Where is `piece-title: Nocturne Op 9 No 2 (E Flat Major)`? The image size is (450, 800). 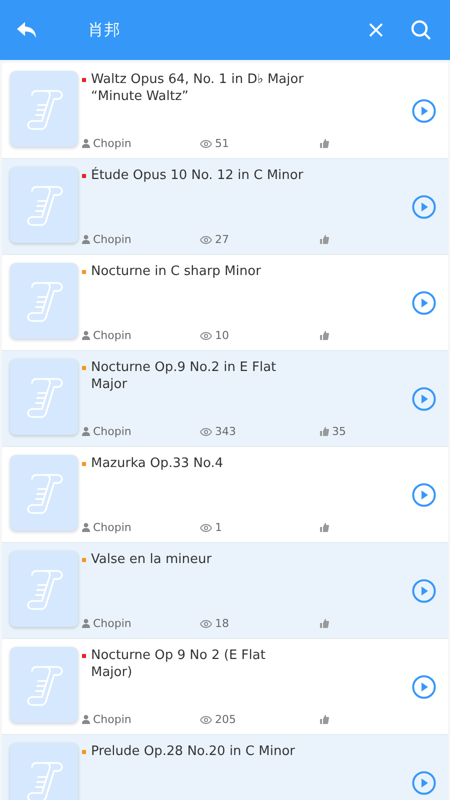 piece-title: Nocturne Op 9 No 2 (E Flat Major) is located at coordinates (178, 664).